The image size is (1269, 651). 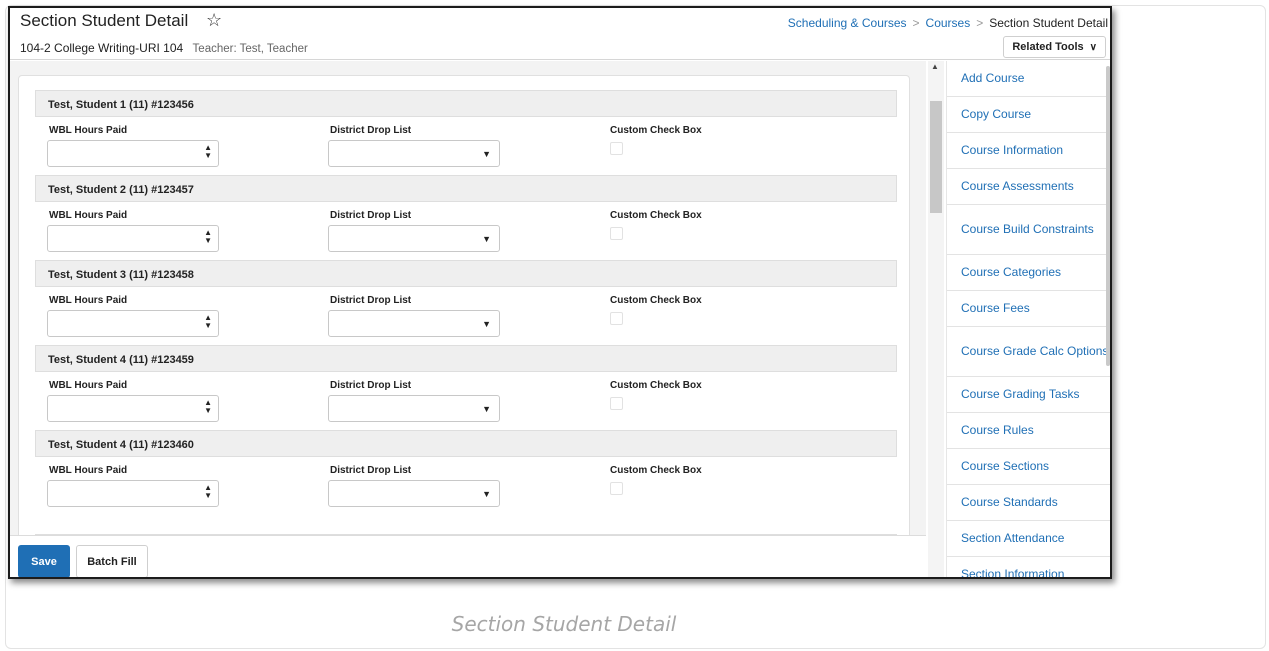 What do you see at coordinates (936, 157) in the screenshot?
I see `scroll-thumb` at bounding box center [936, 157].